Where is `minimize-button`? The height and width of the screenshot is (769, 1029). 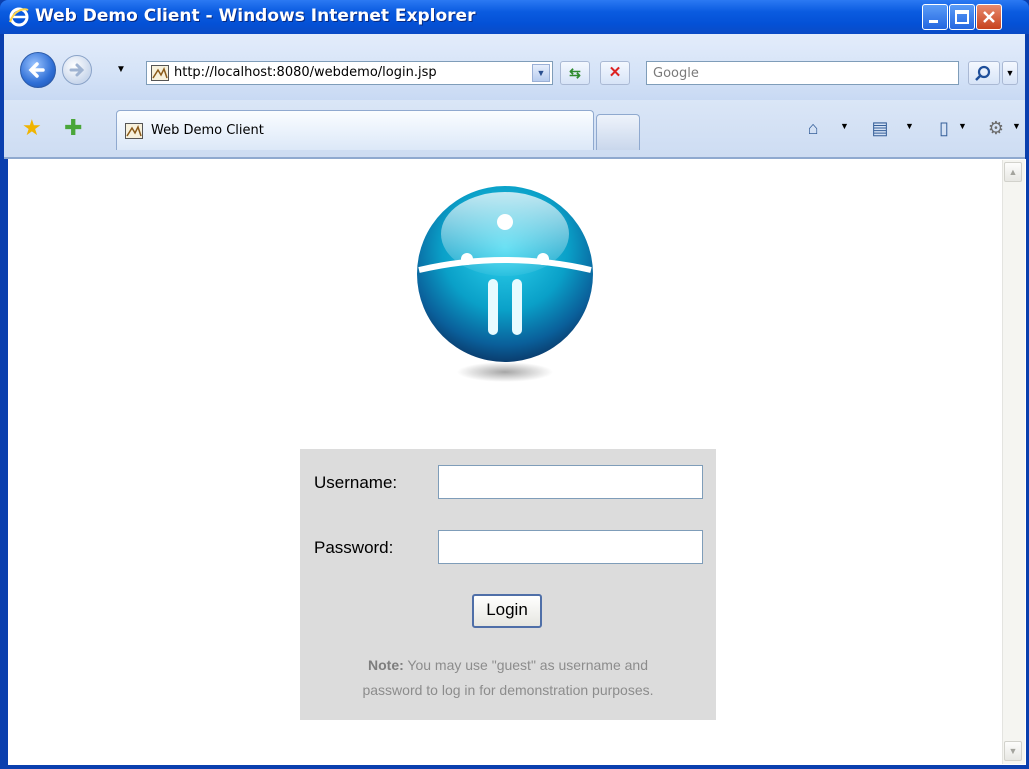
minimize-button is located at coordinates (935, 17).